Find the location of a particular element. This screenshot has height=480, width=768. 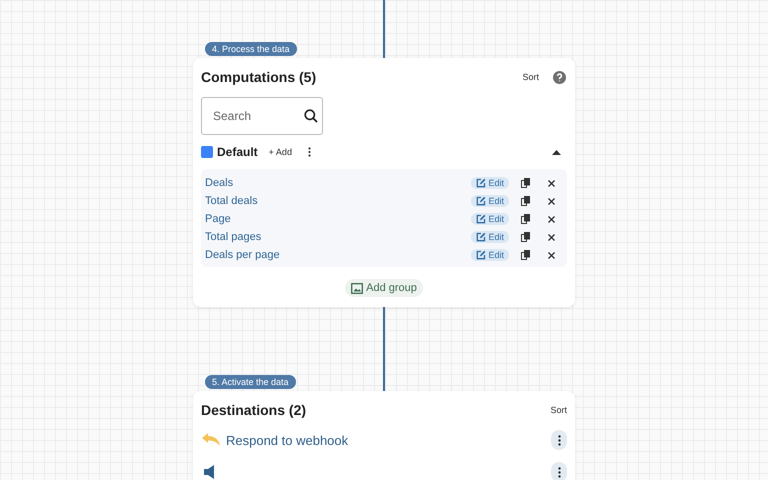

card-title: Destinations (2) is located at coordinates (253, 410).